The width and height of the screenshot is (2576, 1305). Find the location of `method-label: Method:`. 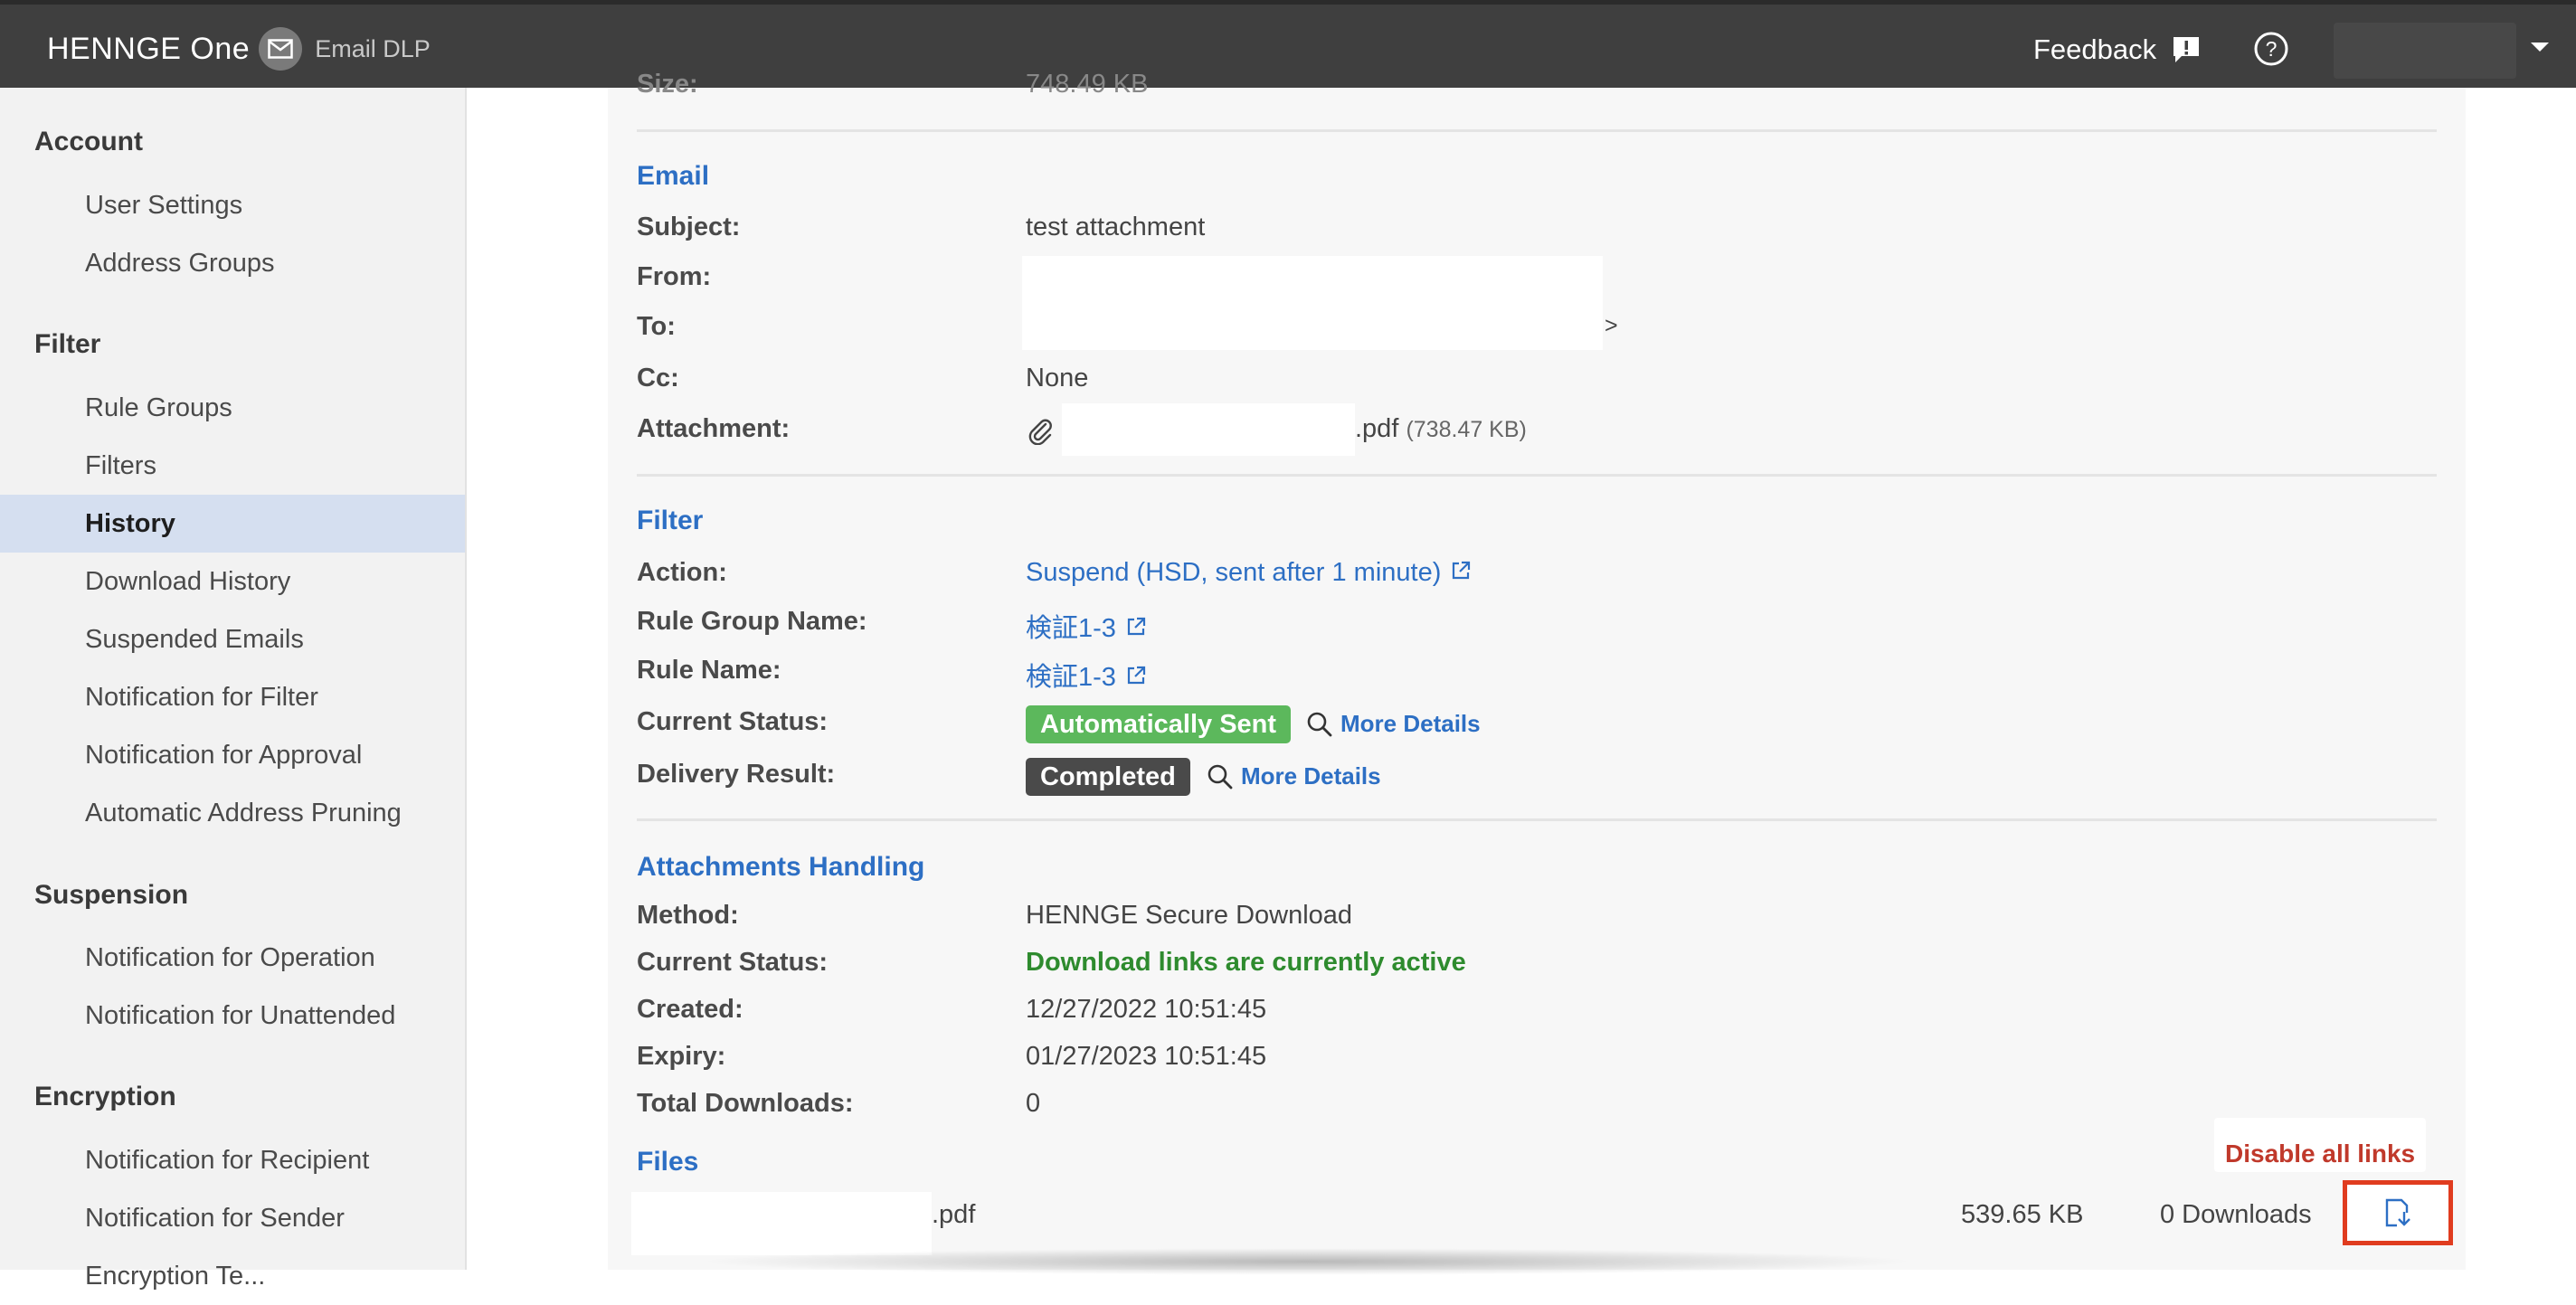

method-label: Method: is located at coordinates (688, 915).